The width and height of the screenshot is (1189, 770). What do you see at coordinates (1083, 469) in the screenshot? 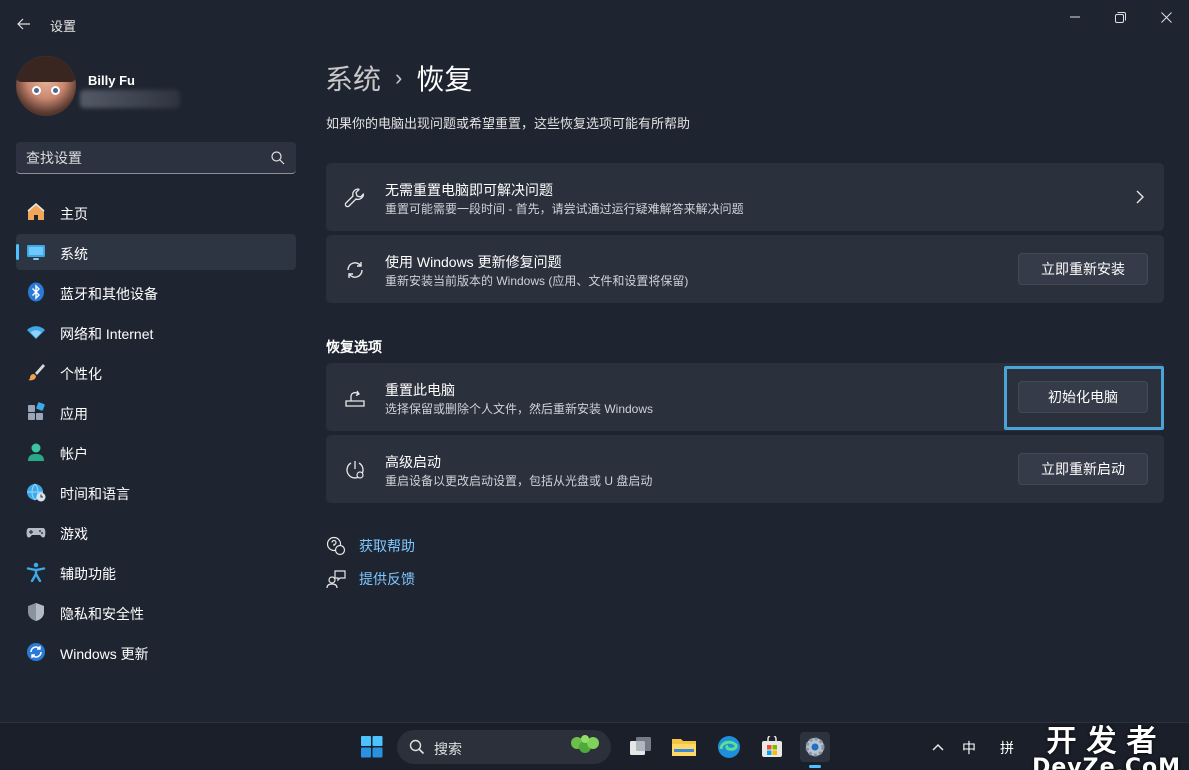
I see `restart-now-button: 立即重新启动` at bounding box center [1083, 469].